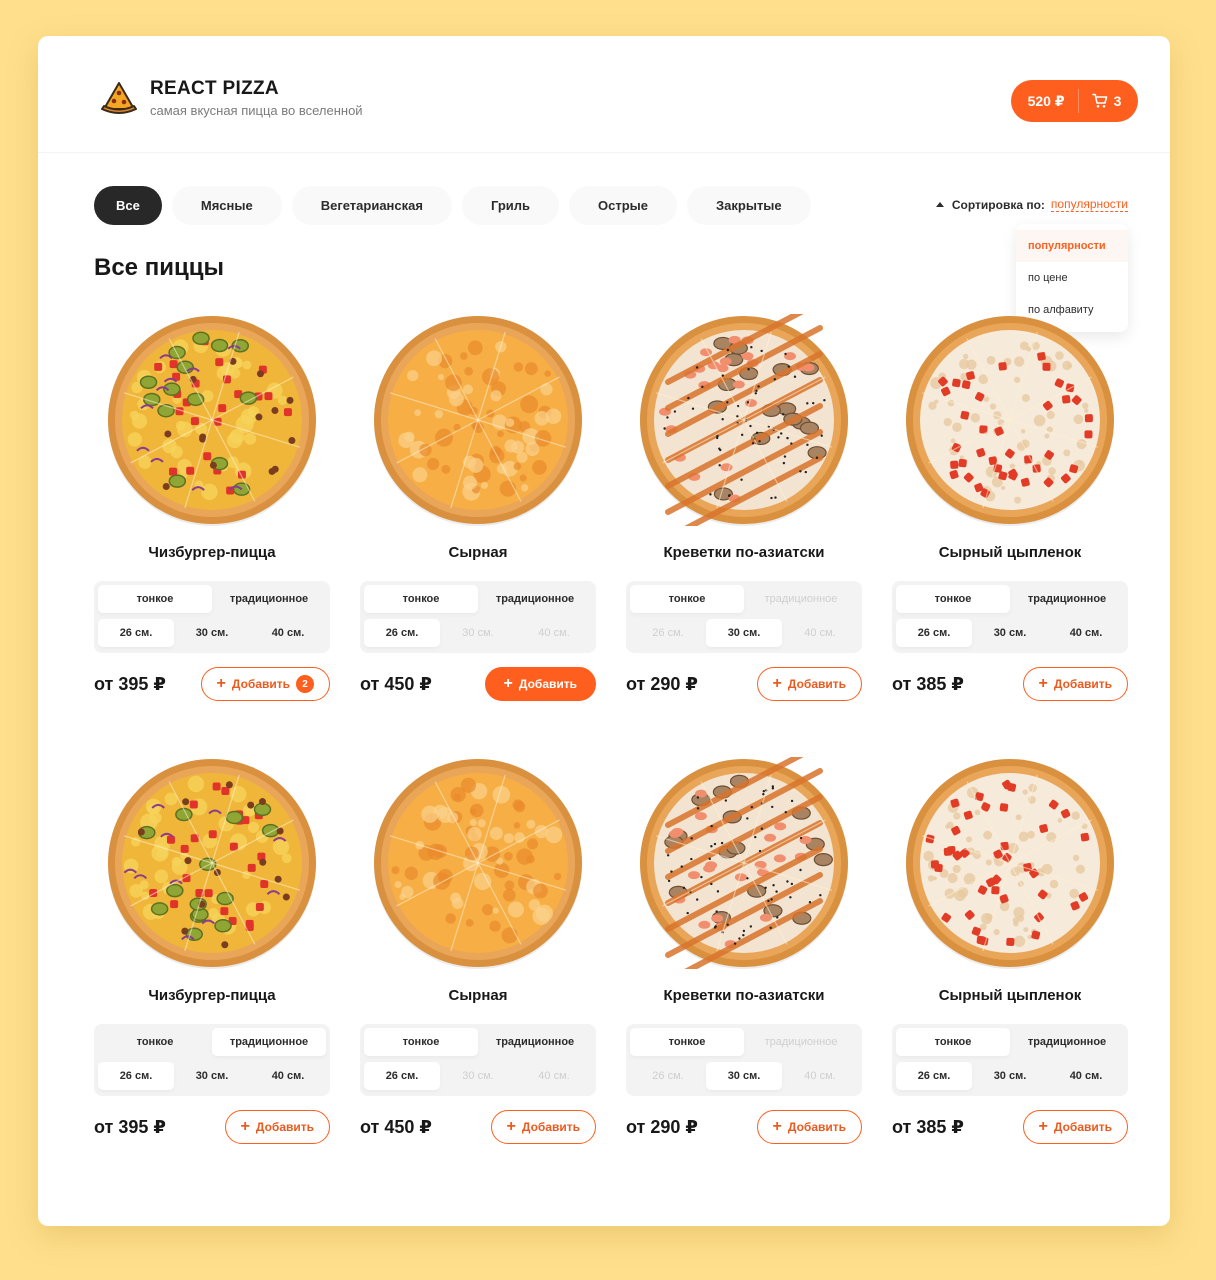  Describe the element at coordinates (1072, 246) in the screenshot. I see `sort-option: популярности` at that location.